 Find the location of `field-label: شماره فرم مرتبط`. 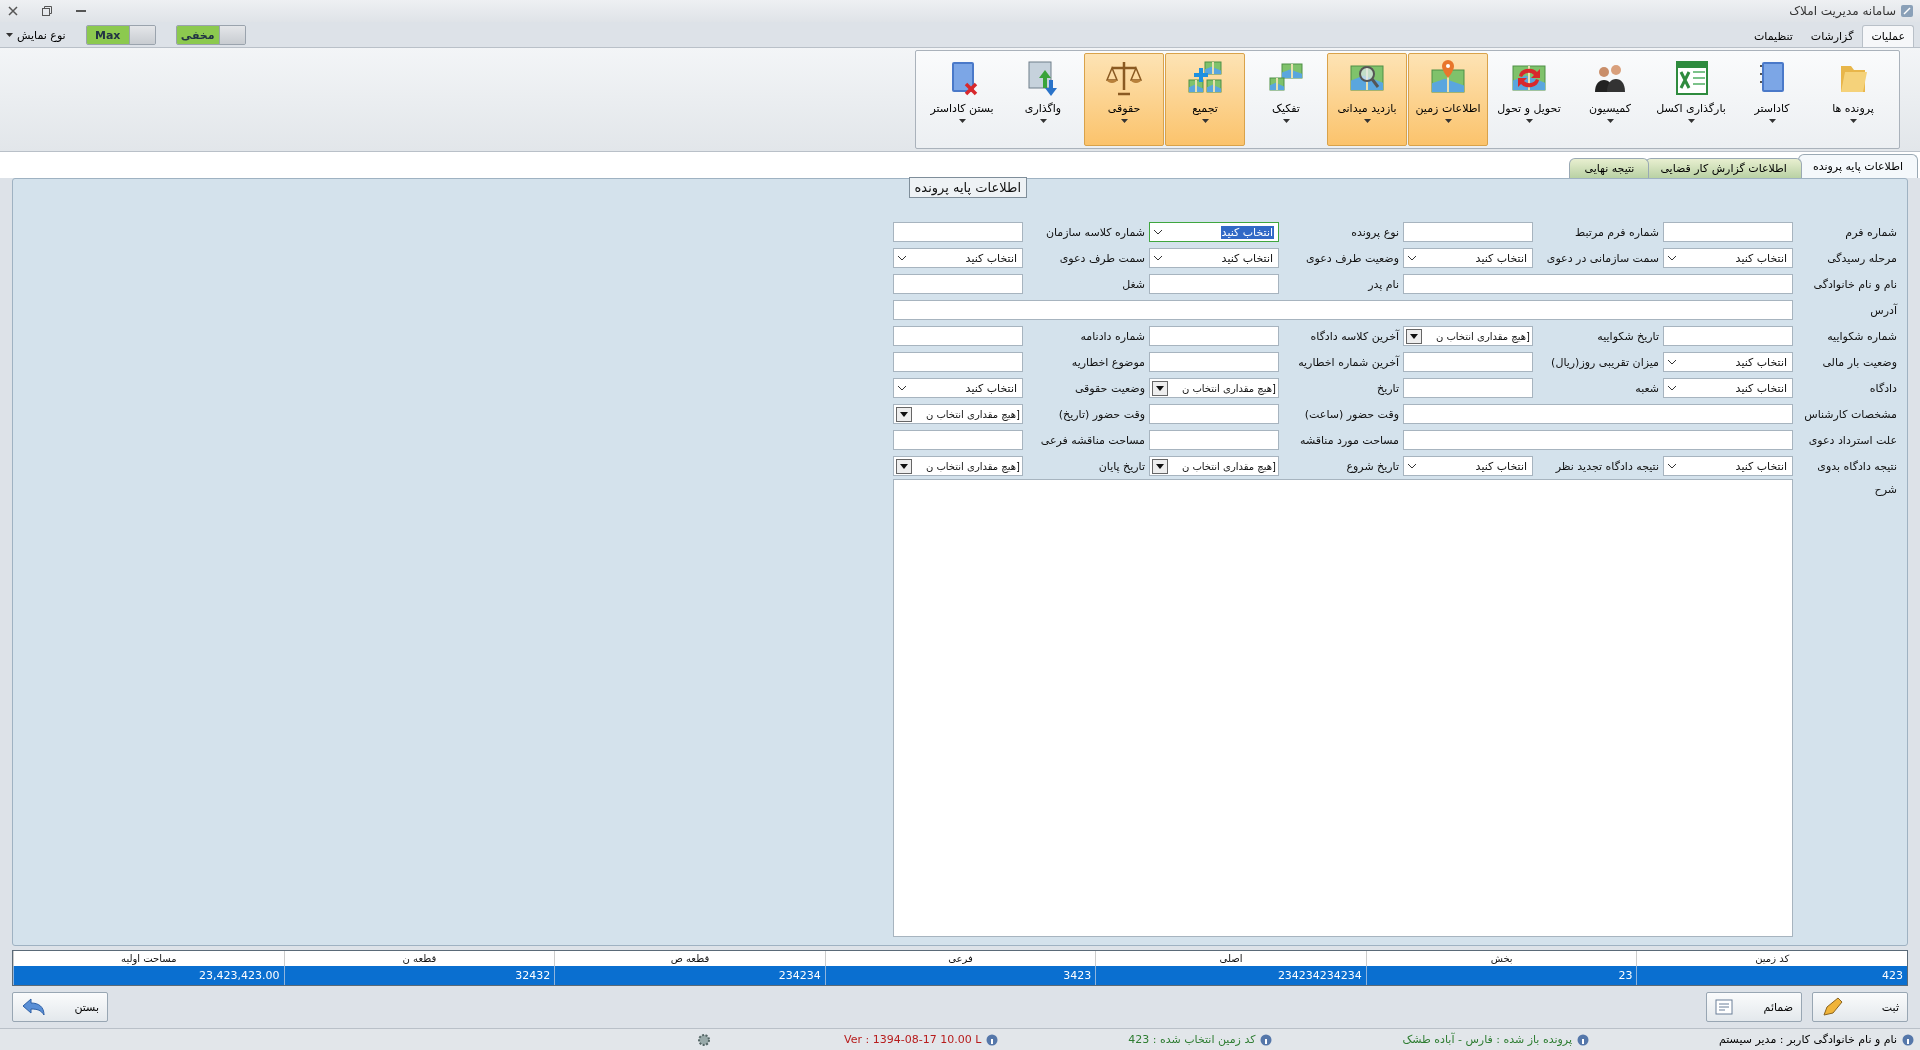

field-label: شماره فرم مرتبط is located at coordinates (1616, 232).